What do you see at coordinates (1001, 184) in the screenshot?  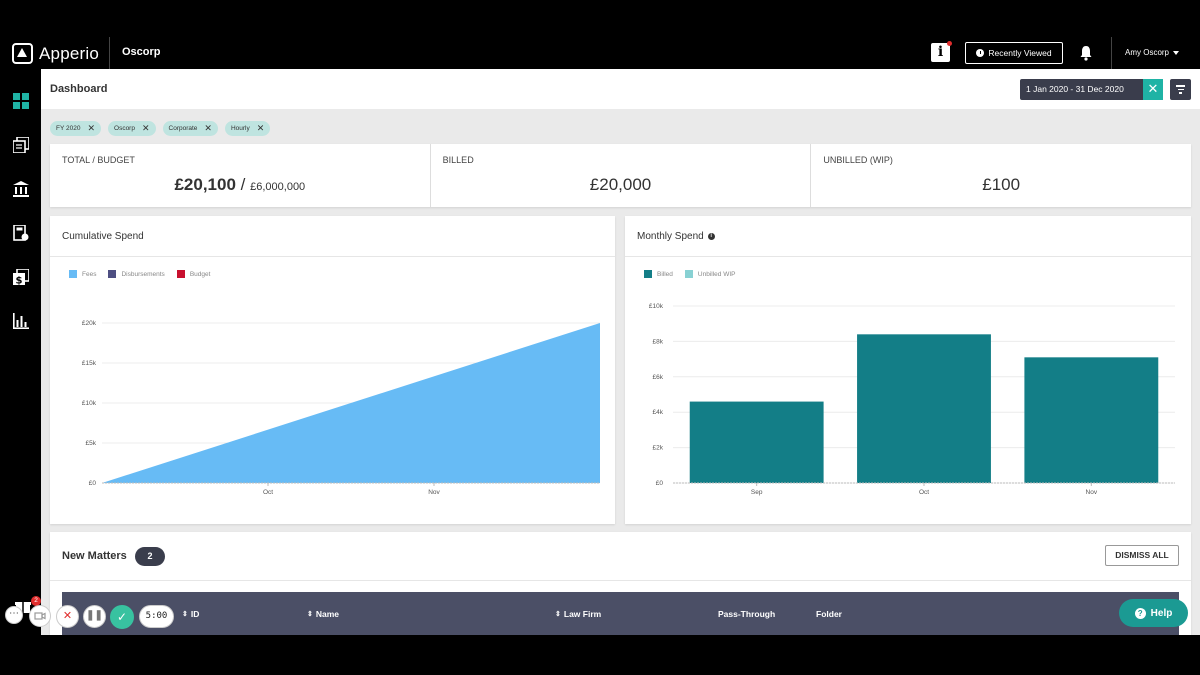 I see `unbilled-value: £100` at bounding box center [1001, 184].